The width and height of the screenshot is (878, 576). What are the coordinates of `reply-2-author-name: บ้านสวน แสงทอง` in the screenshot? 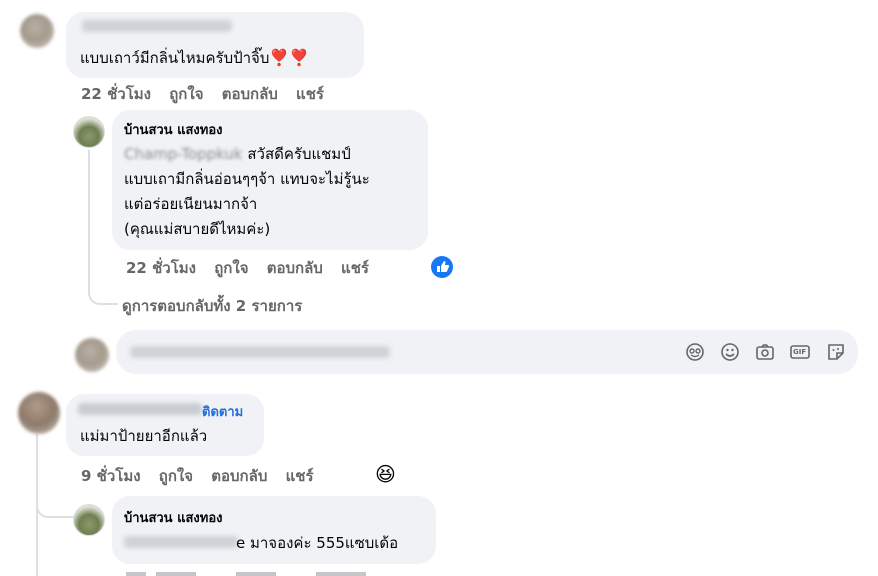 It's located at (173, 519).